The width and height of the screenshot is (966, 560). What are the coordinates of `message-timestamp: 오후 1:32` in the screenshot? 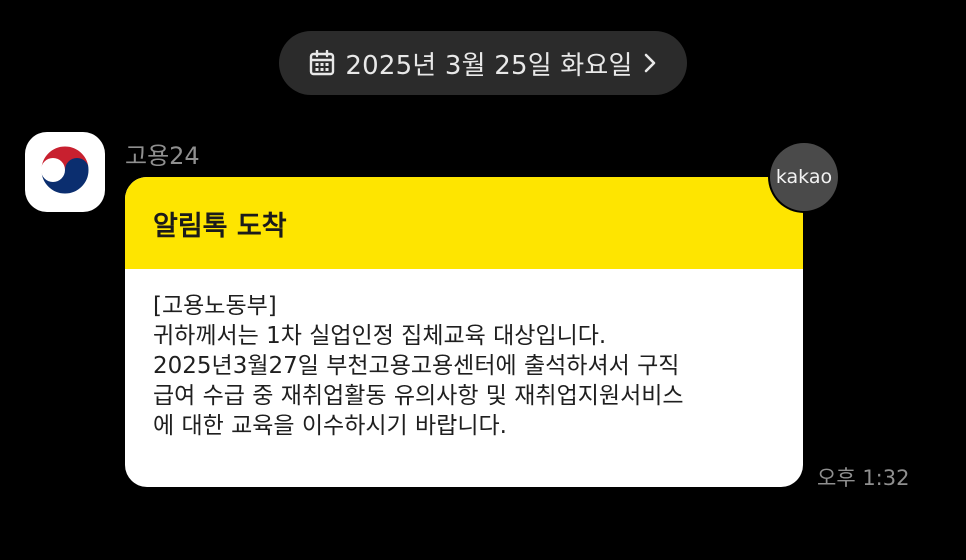 It's located at (863, 478).